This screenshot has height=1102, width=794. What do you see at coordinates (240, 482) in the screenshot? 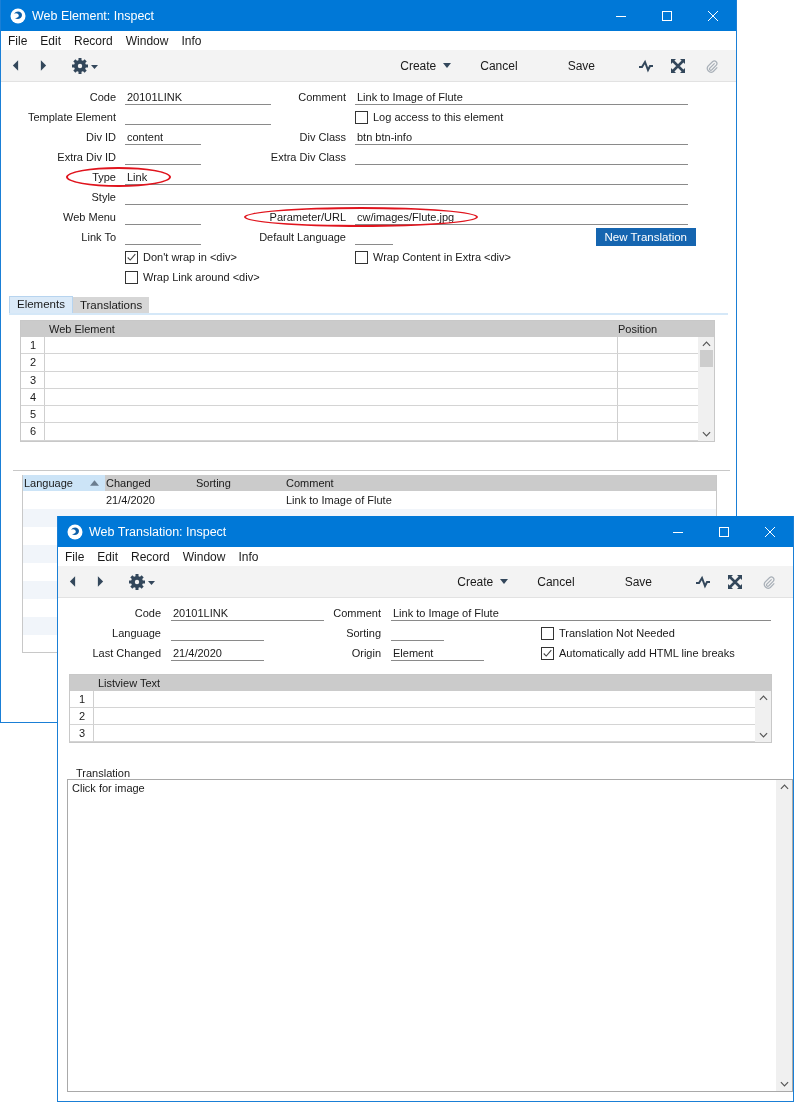
I see `column-header: Sorting` at bounding box center [240, 482].